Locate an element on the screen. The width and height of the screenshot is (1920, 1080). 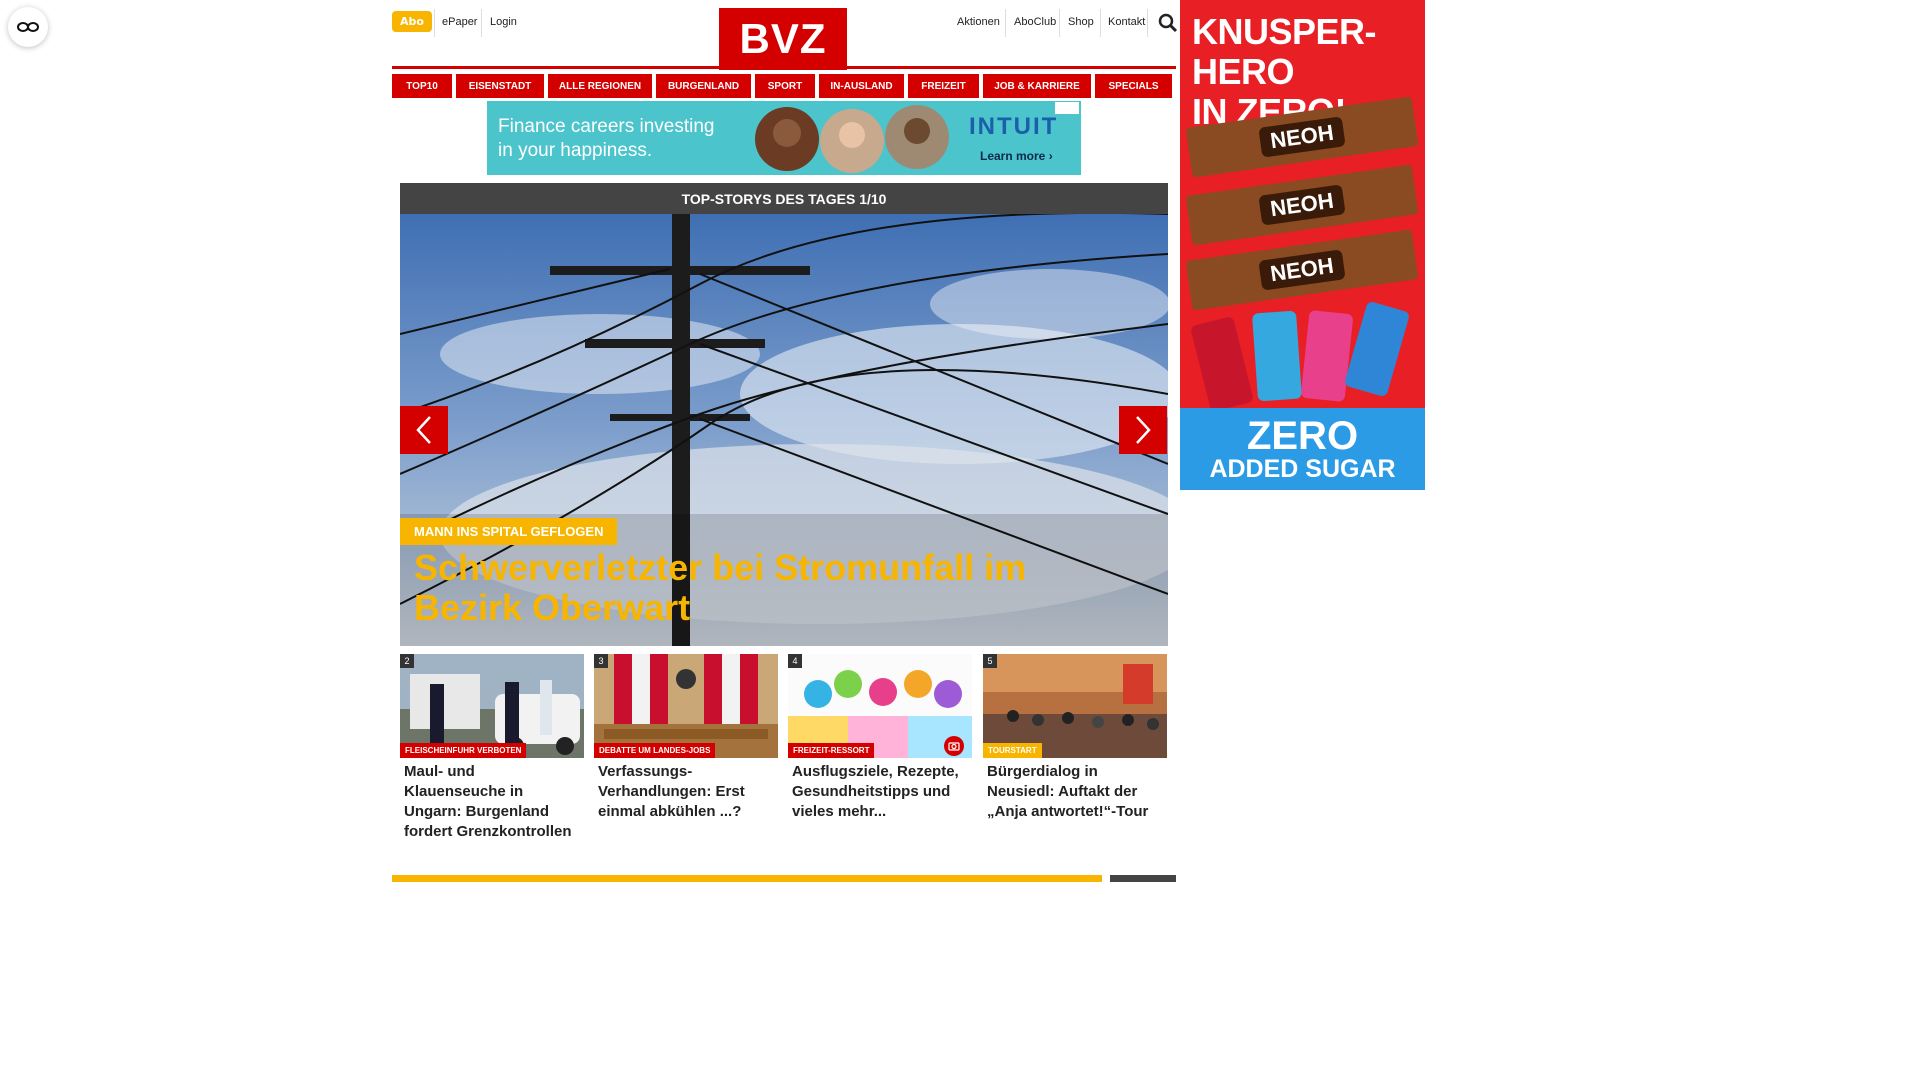
chevron-left-icon is located at coordinates (423, 430).